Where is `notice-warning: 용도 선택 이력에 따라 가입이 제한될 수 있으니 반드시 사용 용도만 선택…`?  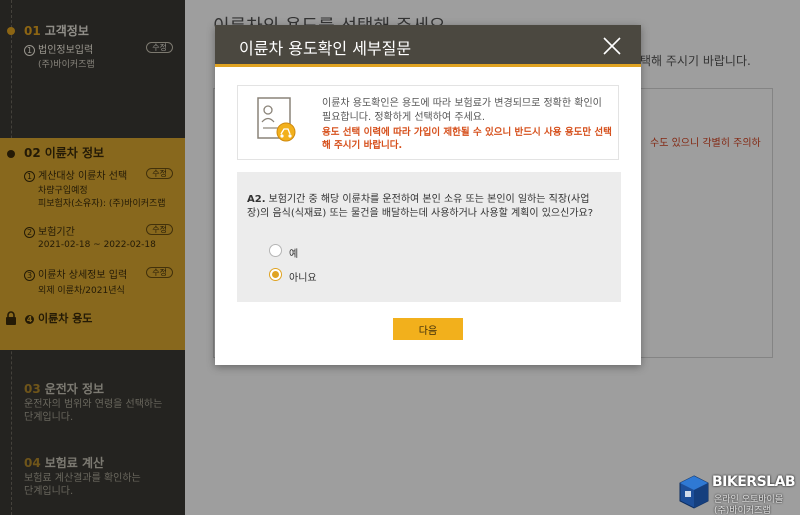
notice-warning: 용도 선택 이력에 따라 가입이 제한될 수 있으니 반드시 사용 용도만 선택… is located at coordinates (467, 139).